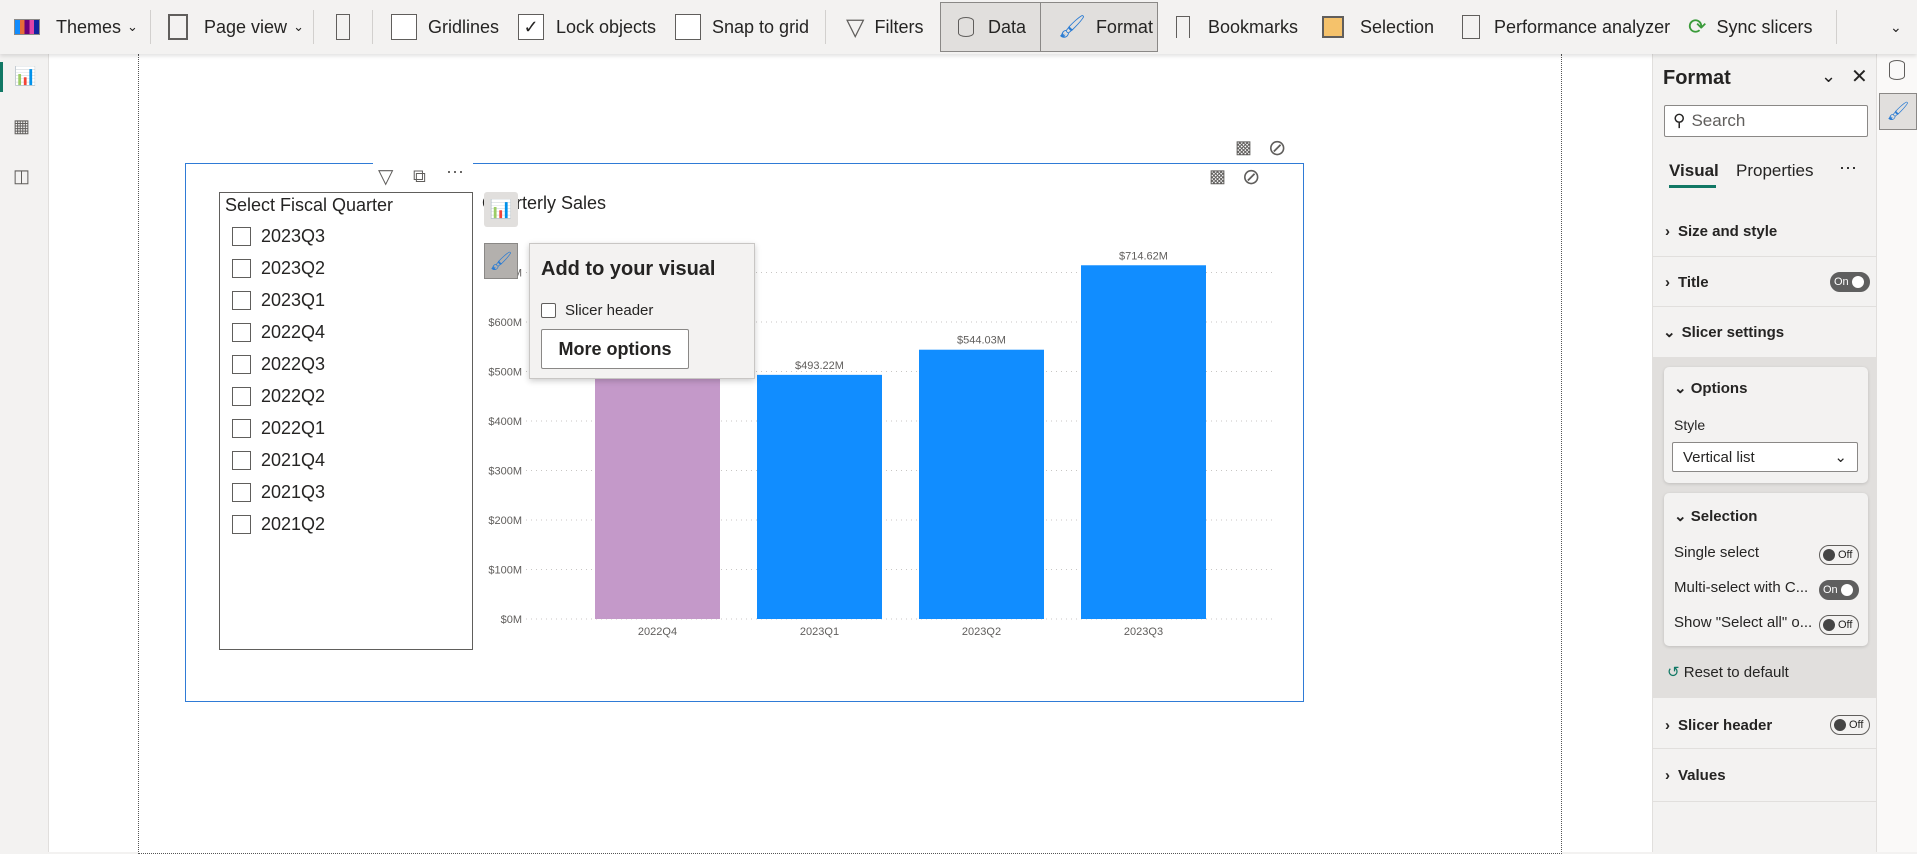 This screenshot has height=854, width=1917. Describe the element at coordinates (1898, 111) in the screenshot. I see `format-pane-icon: 🖌` at that location.